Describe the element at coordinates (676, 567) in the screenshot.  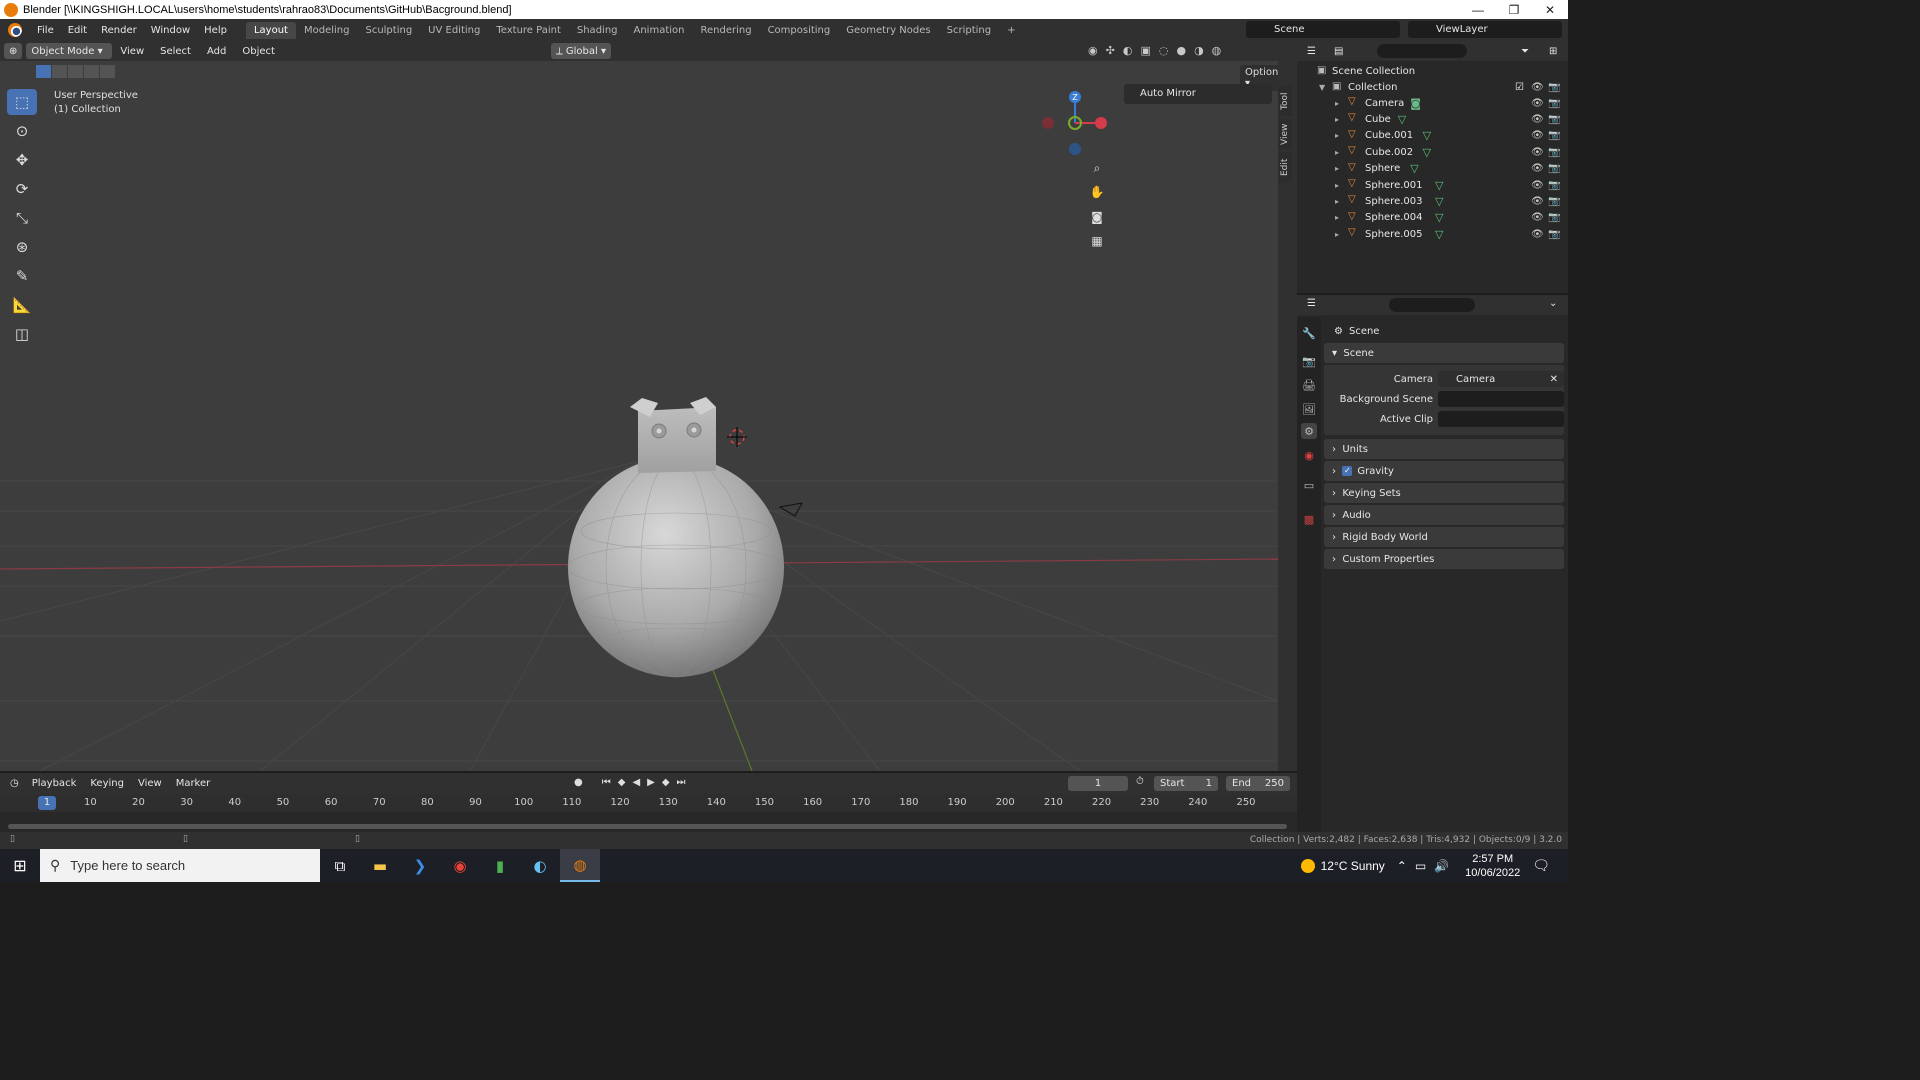
I see `sphere-mesh` at that location.